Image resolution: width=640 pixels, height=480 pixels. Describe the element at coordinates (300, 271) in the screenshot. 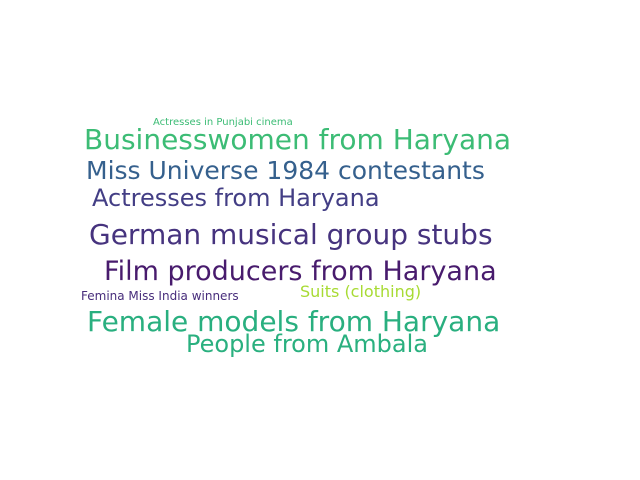

I see `word-film-producers-from-haryana: Film producers from Haryana` at that location.